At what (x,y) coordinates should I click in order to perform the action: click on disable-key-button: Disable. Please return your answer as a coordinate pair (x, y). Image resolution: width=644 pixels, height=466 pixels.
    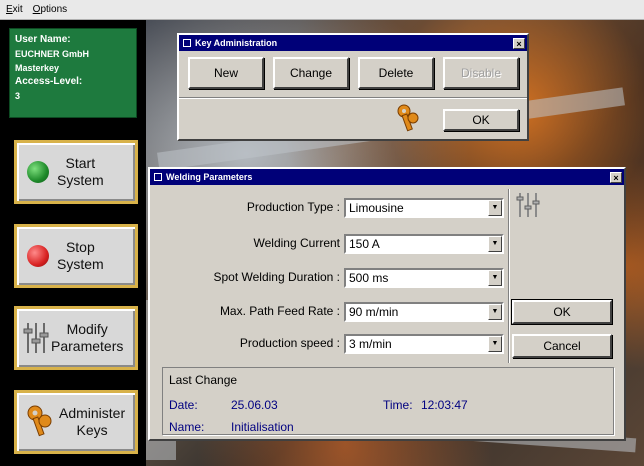
    Looking at the image, I should click on (481, 73).